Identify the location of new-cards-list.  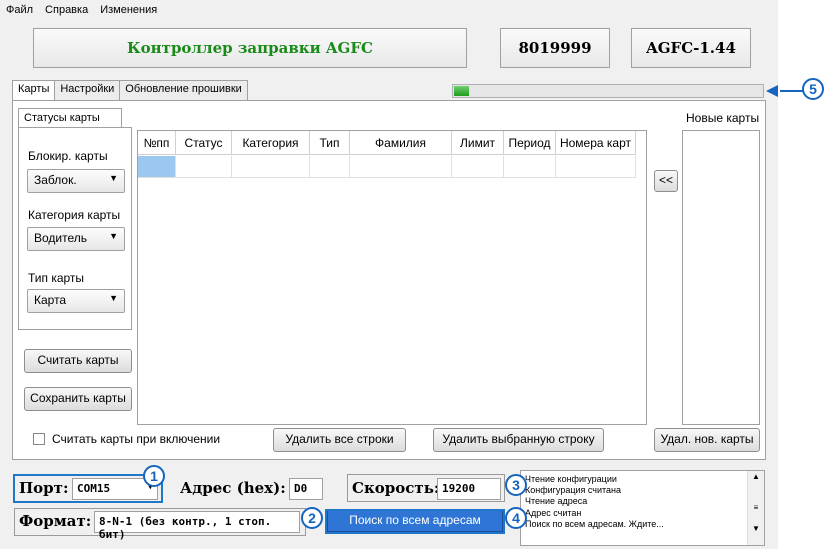
(721, 277).